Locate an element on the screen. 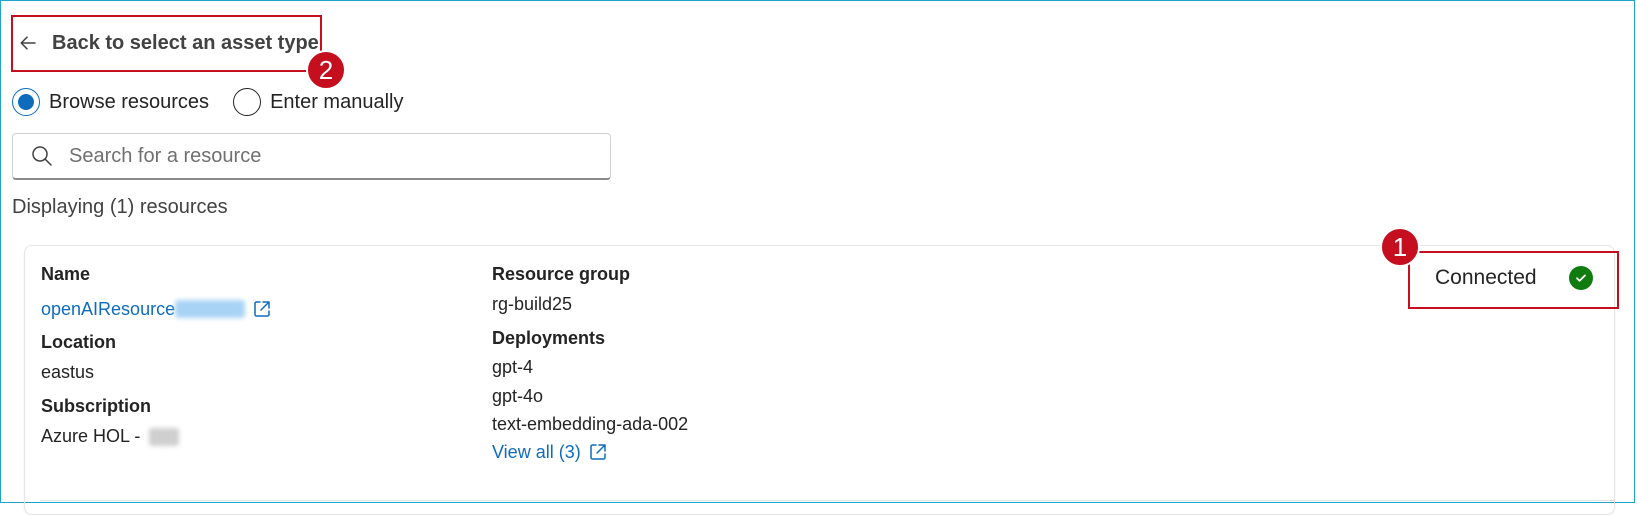 The image size is (1637, 515). view-all-deployments-link: View all (3) is located at coordinates (550, 452).